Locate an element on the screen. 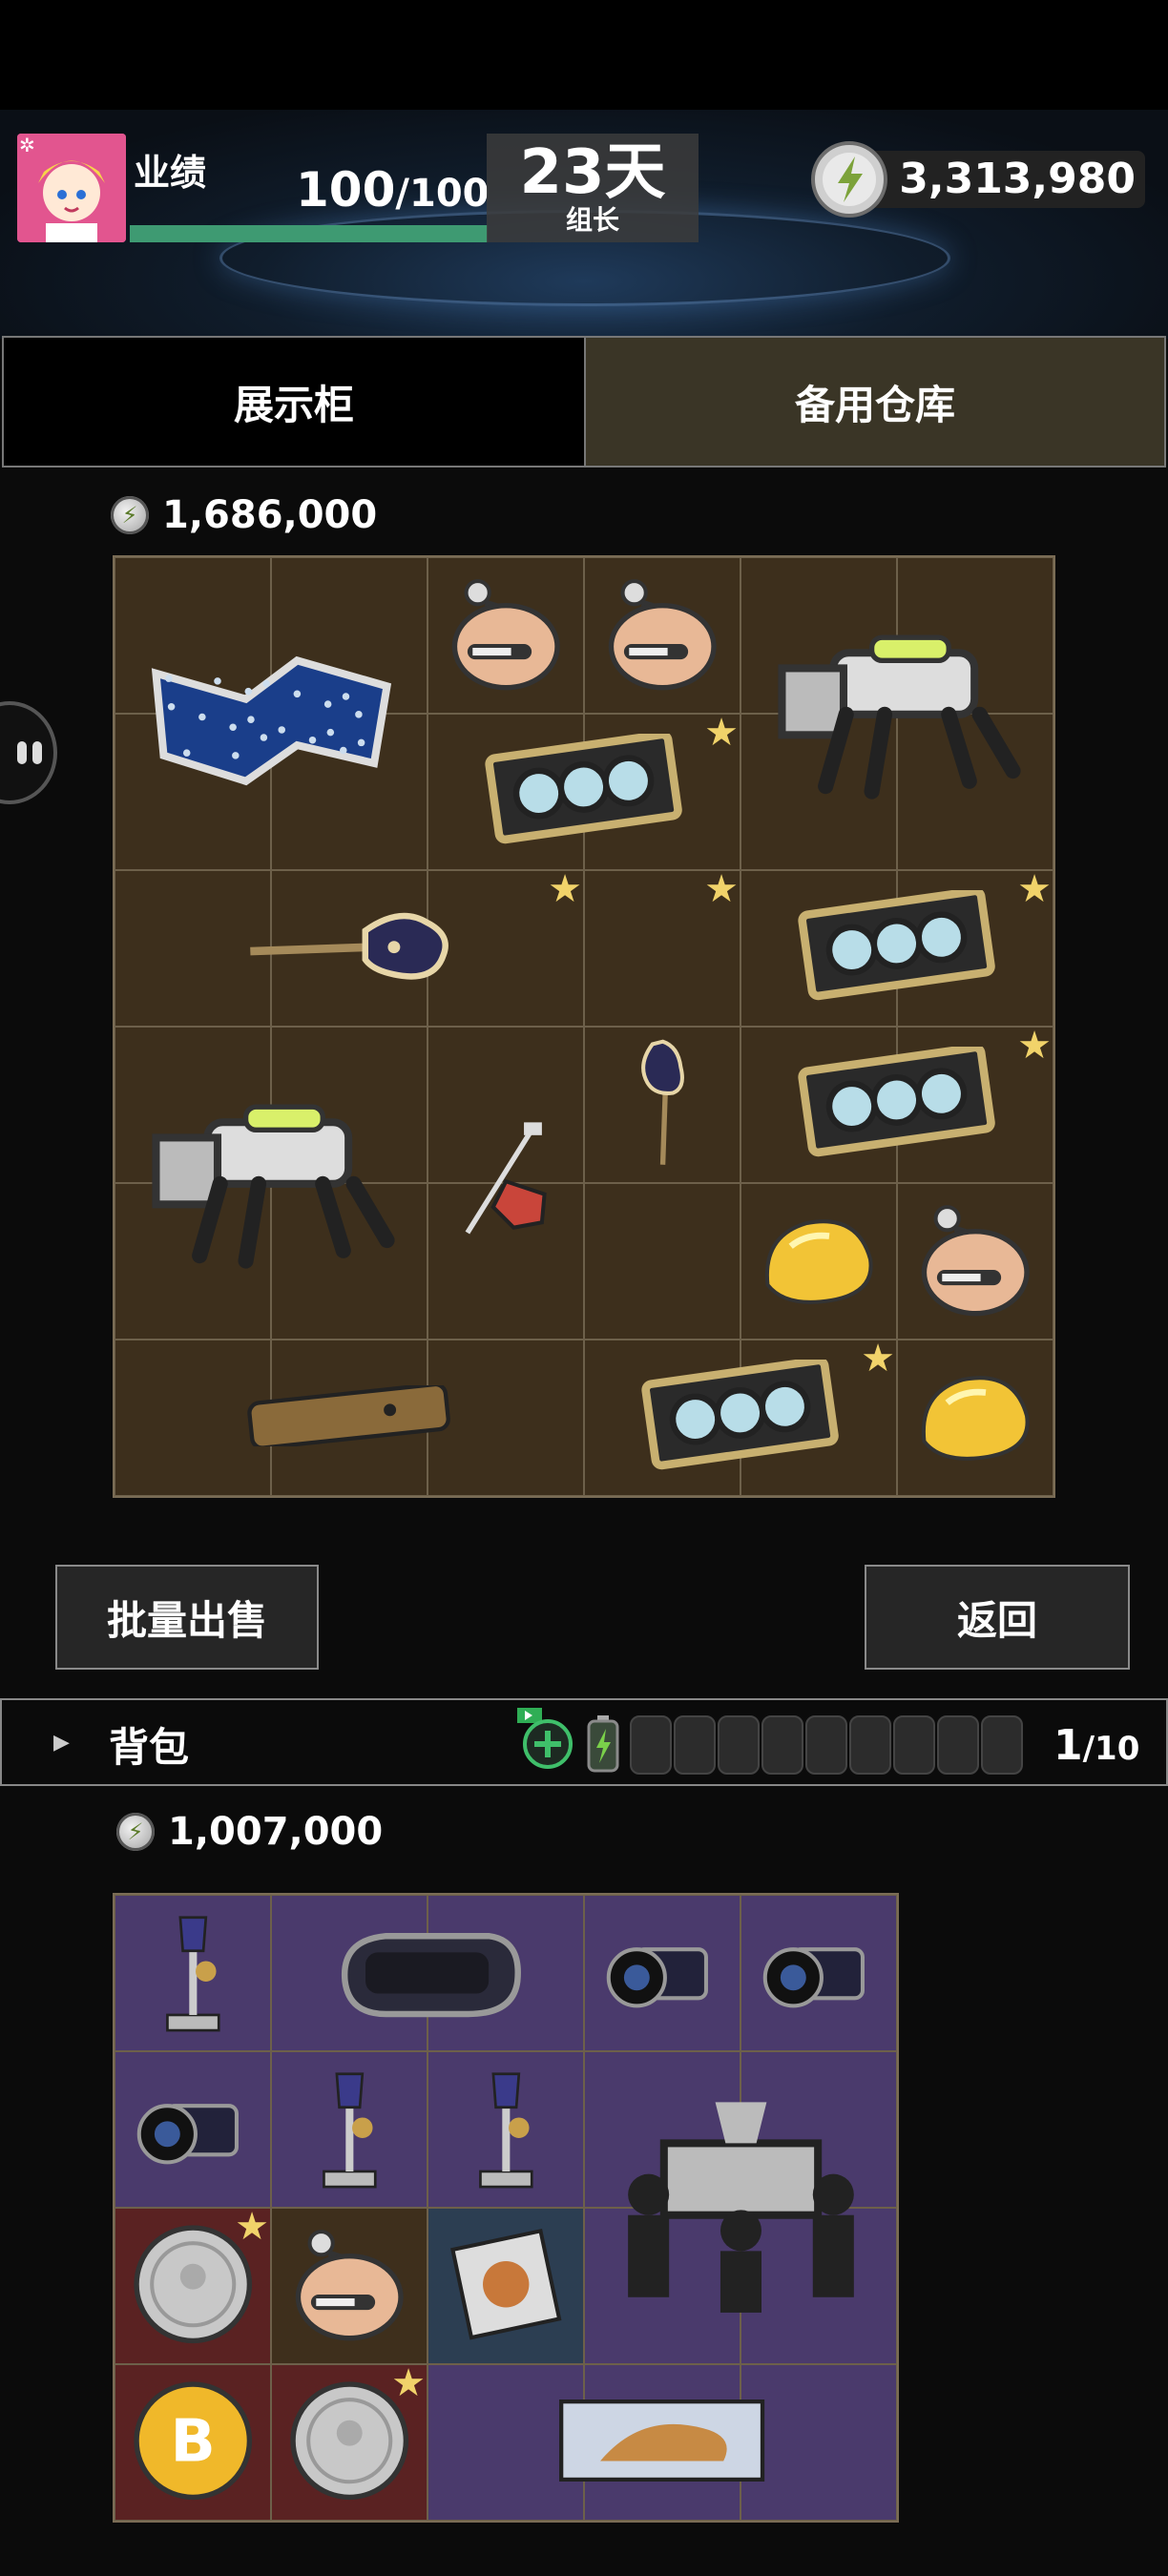 Image resolution: width=1168 pixels, height=2576 pixels. smartphone-icon is located at coordinates (348, 1416).